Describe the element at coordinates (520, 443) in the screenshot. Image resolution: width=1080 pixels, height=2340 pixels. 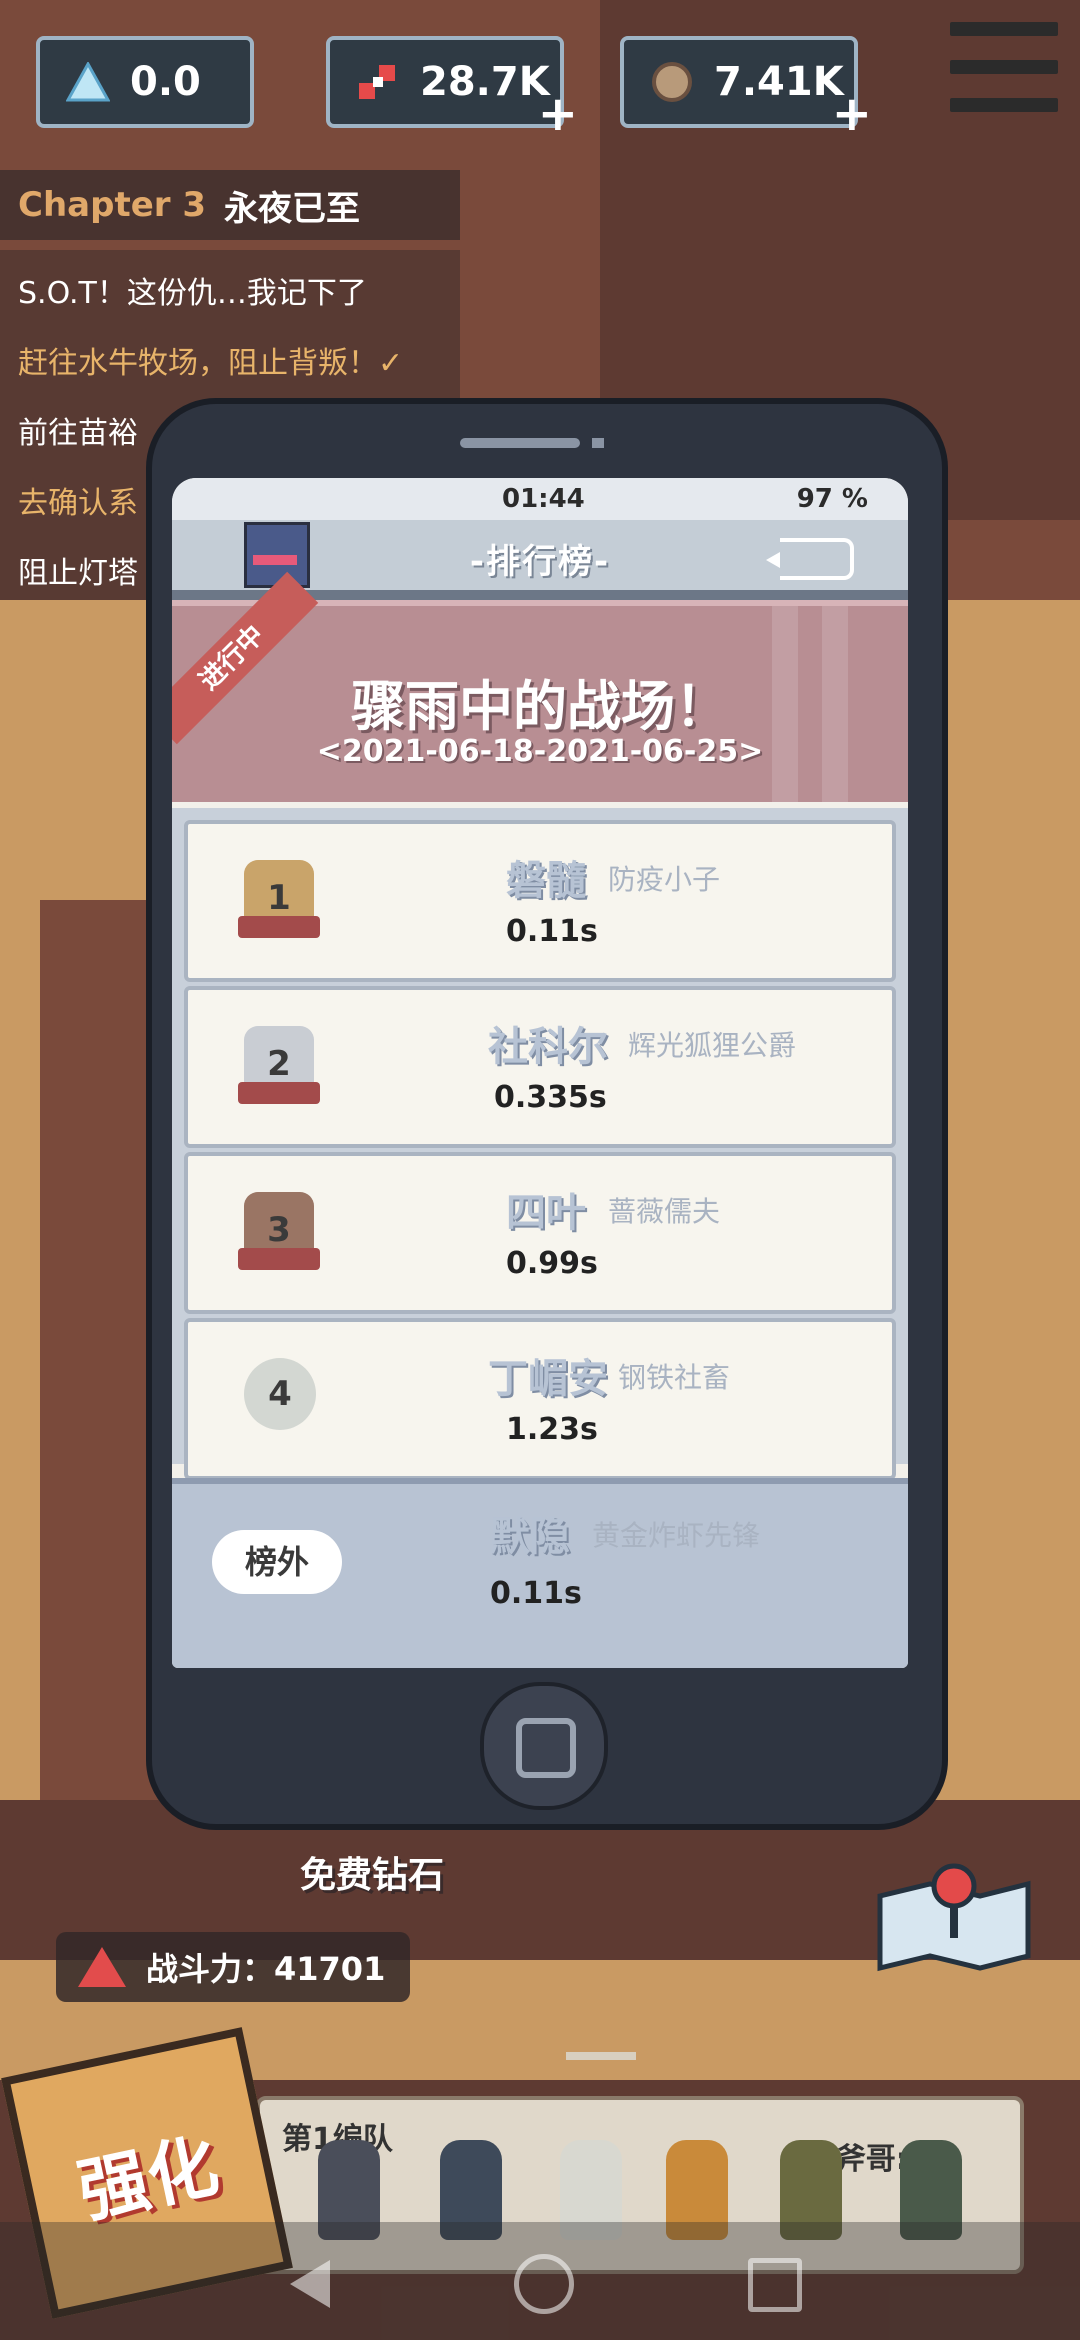
I see `phone-speaker` at that location.